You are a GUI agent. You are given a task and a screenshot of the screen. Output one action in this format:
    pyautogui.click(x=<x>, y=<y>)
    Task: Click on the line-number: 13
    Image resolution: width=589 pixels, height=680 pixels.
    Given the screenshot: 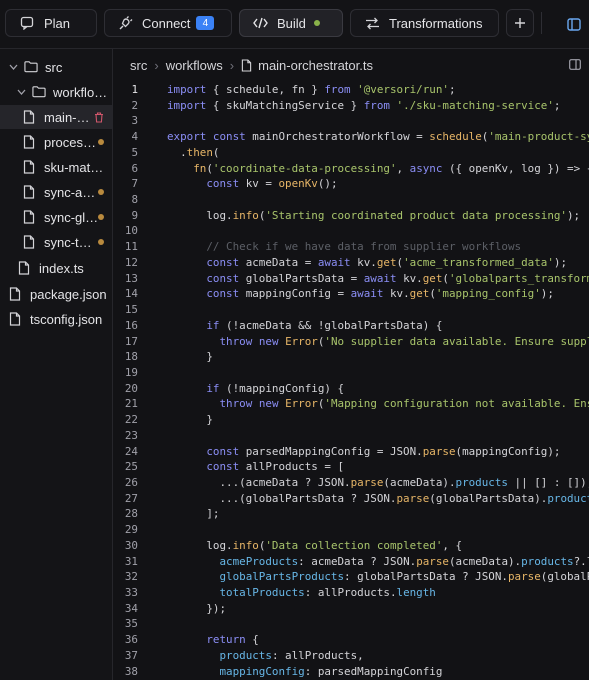 What is the action you would take?
    pyautogui.click(x=131, y=278)
    